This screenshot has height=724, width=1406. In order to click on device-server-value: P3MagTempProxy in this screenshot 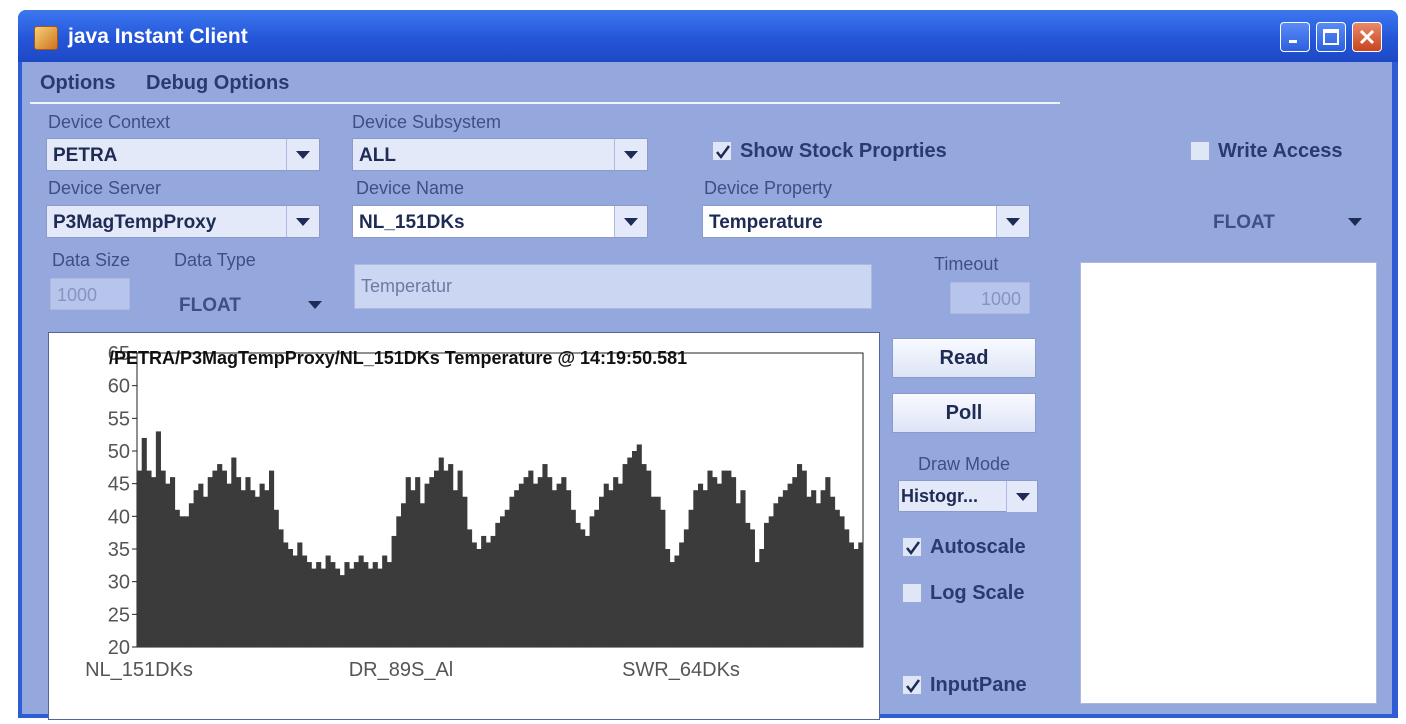, I will do `click(135, 222)`.